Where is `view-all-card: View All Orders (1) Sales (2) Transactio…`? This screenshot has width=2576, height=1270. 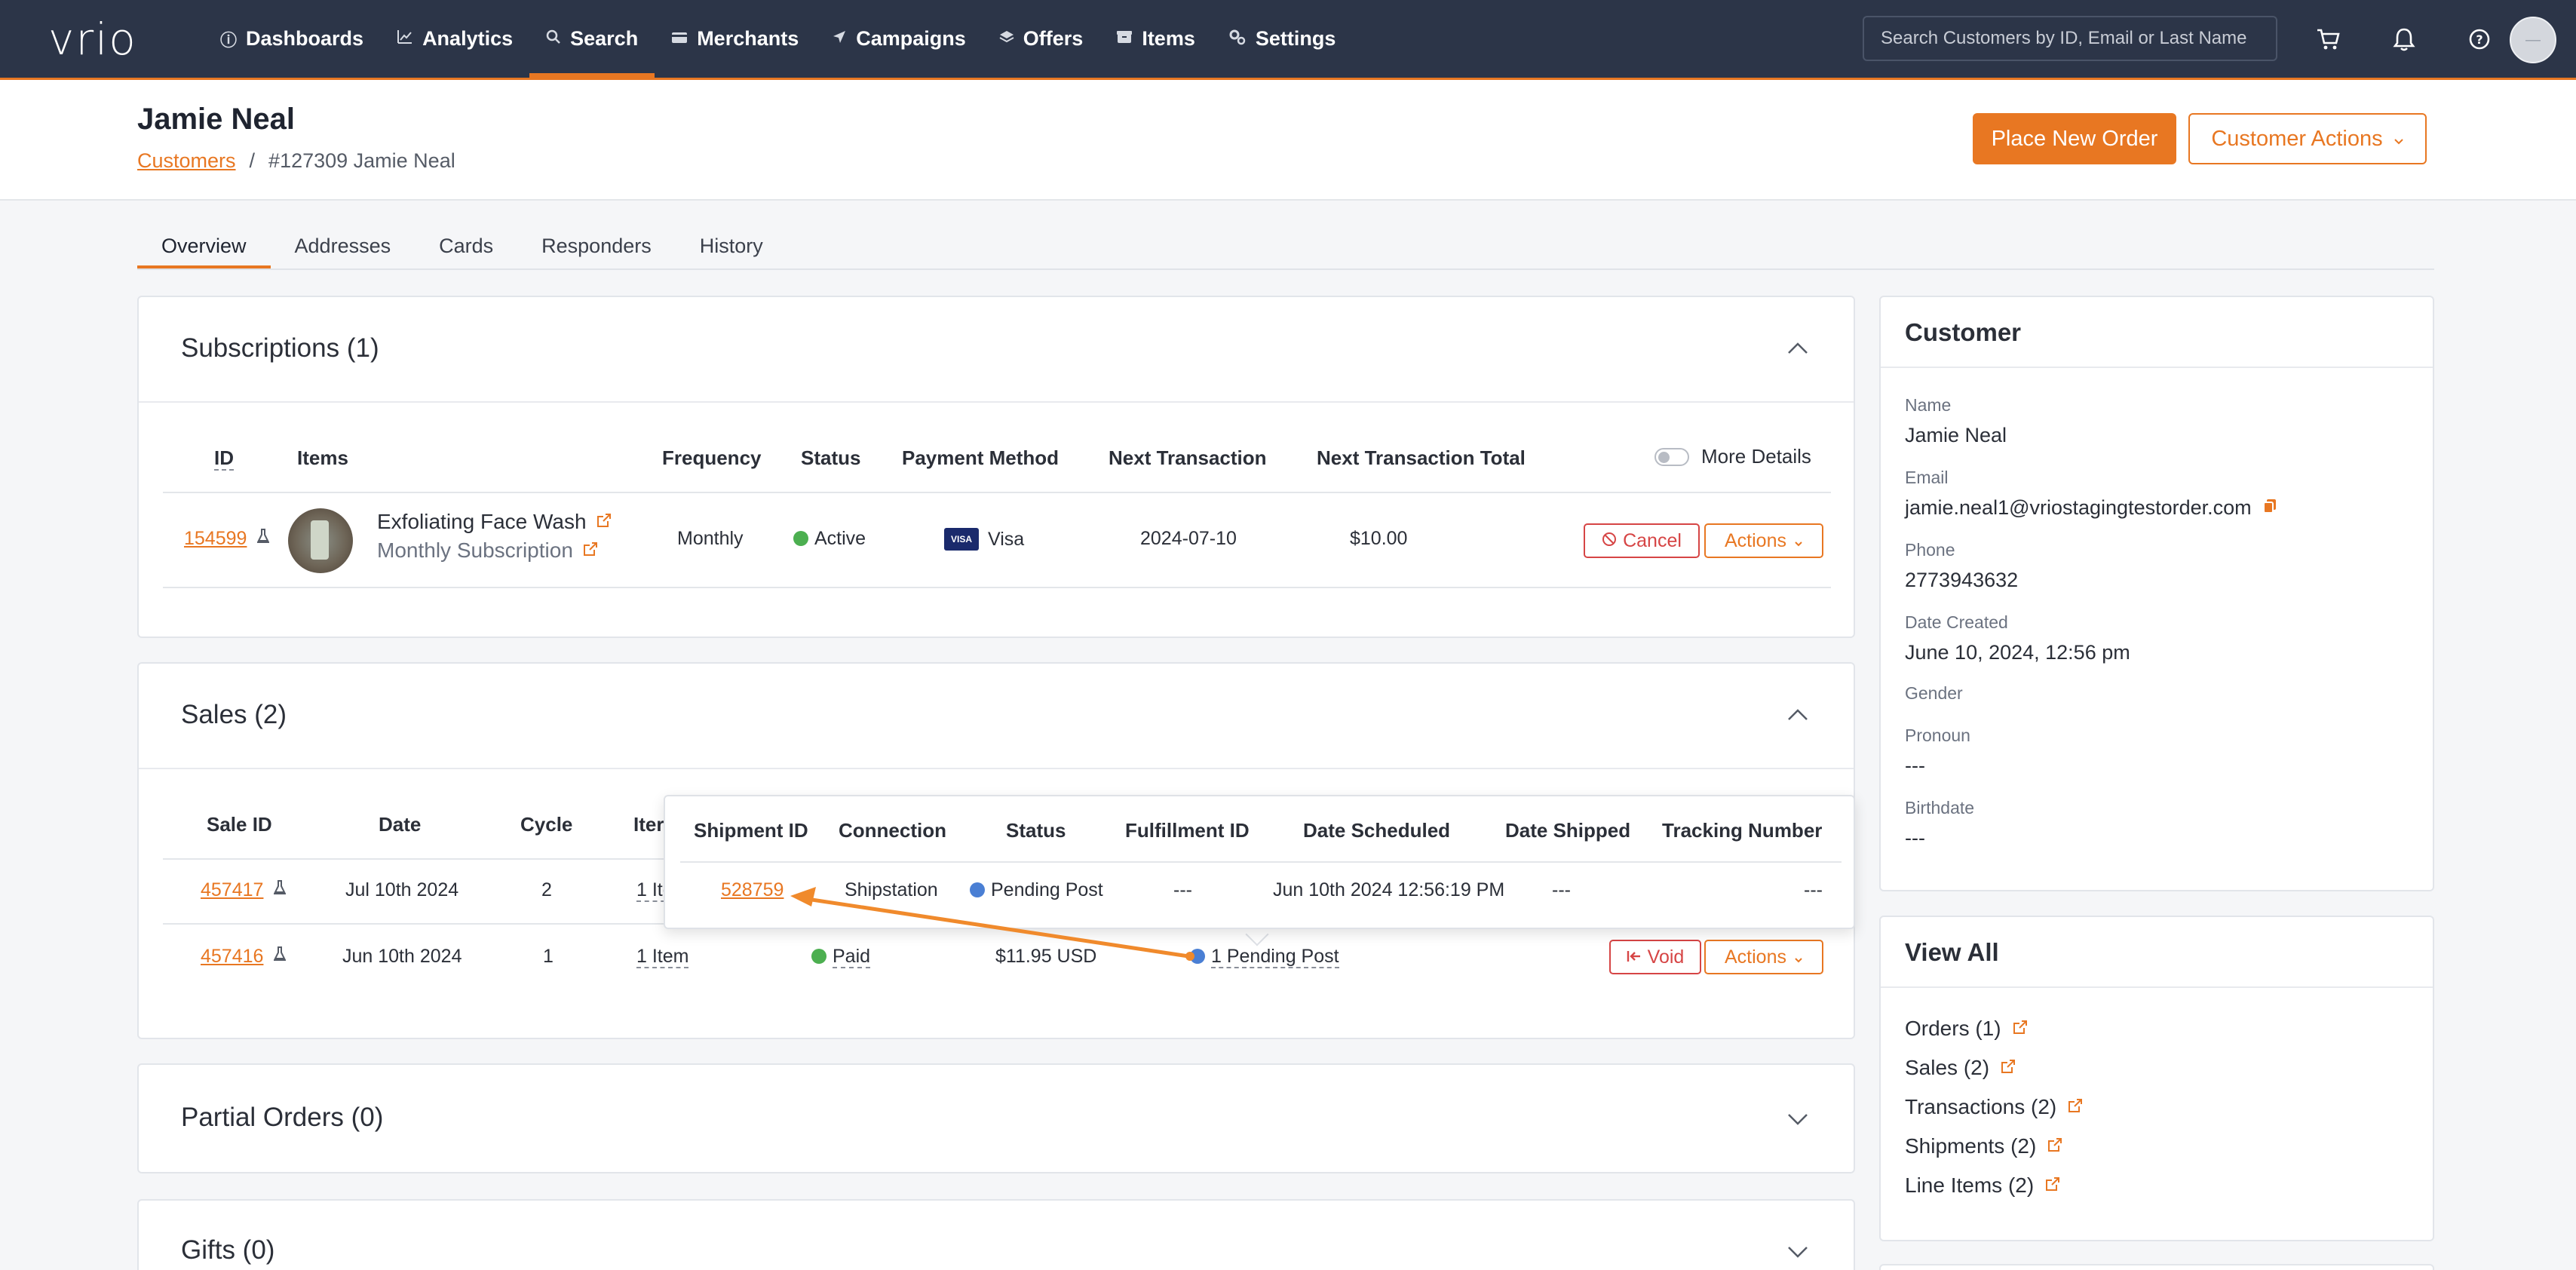
view-all-card: View All Orders (1) Sales (2) Transactio… is located at coordinates (2156, 1078).